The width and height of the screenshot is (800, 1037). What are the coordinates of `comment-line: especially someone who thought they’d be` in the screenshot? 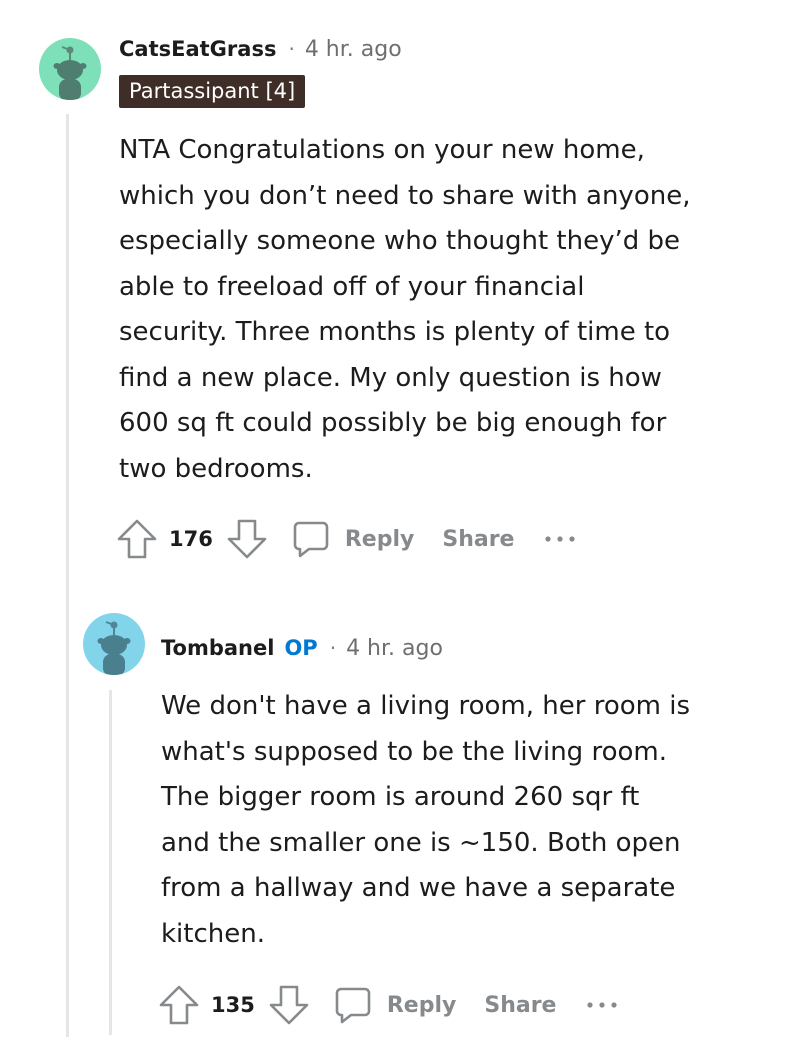 It's located at (400, 241).